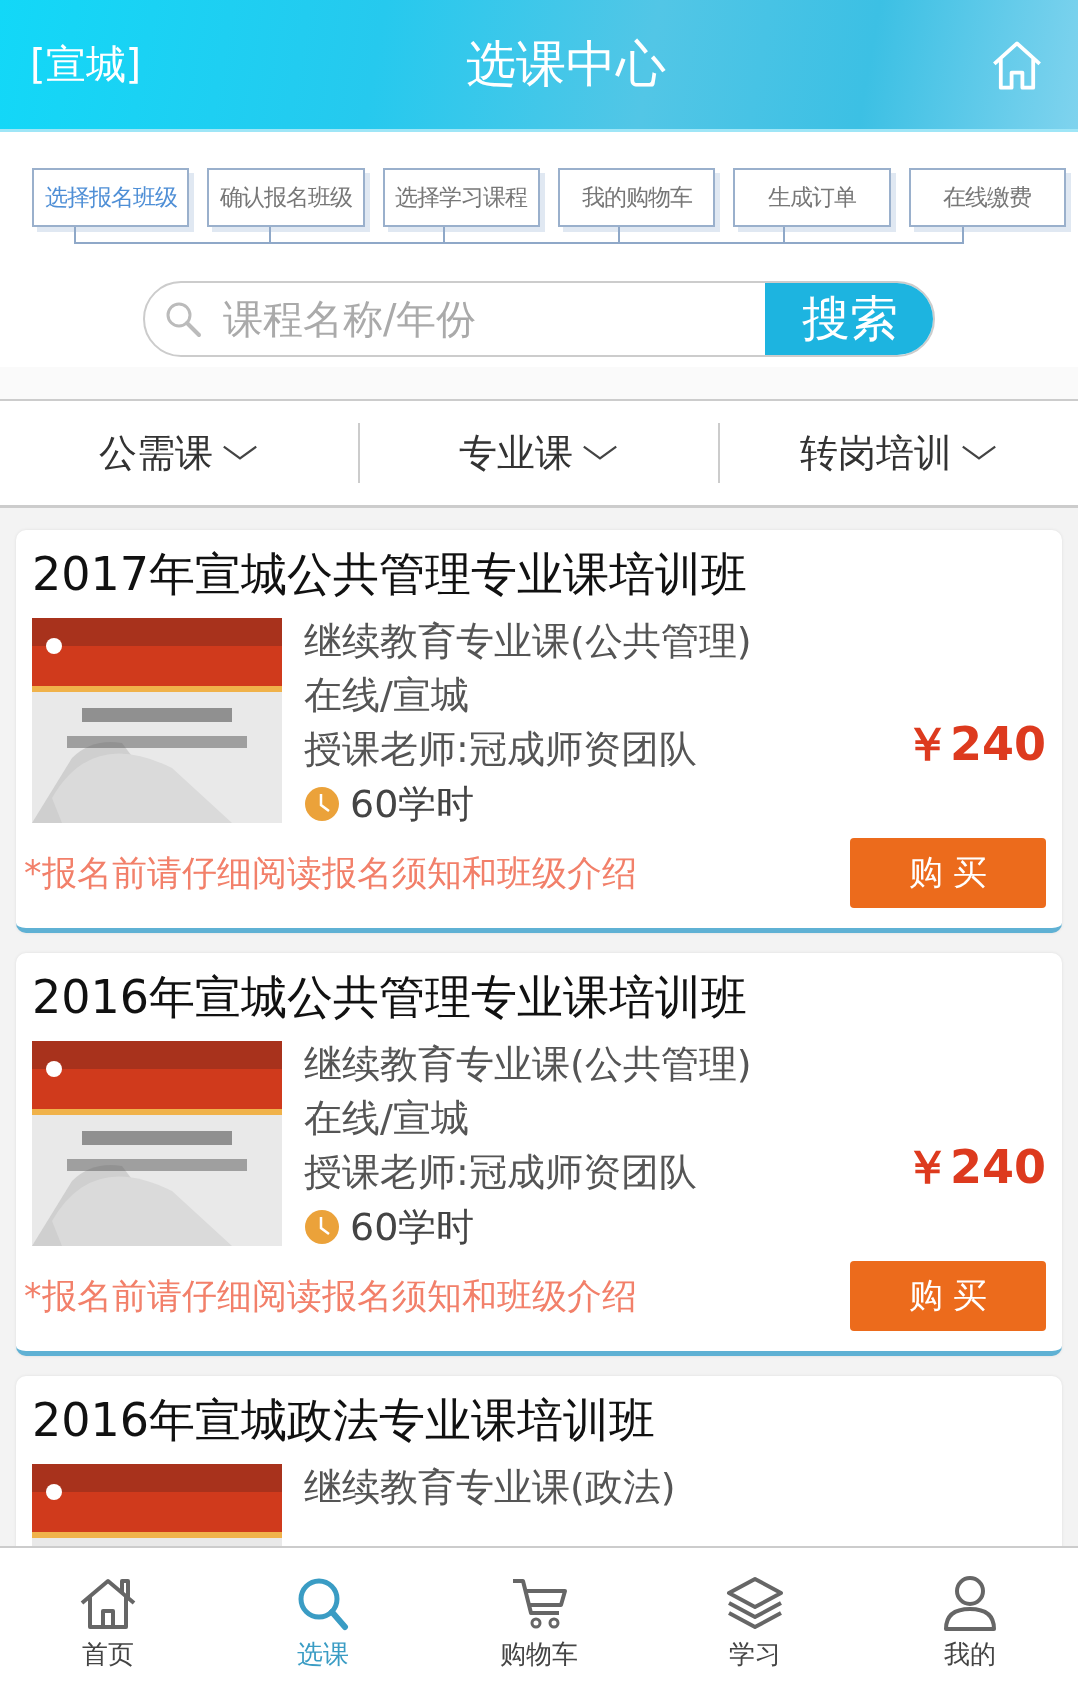 This screenshot has height=1698, width=1078. Describe the element at coordinates (539, 1623) in the screenshot. I see `nav-tab: 购物车` at that location.